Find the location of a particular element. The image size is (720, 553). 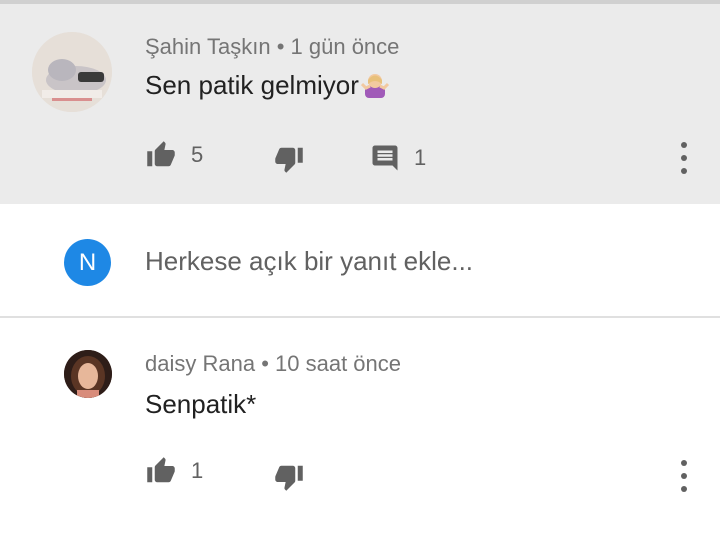

reply-count: 1 is located at coordinates (420, 157).